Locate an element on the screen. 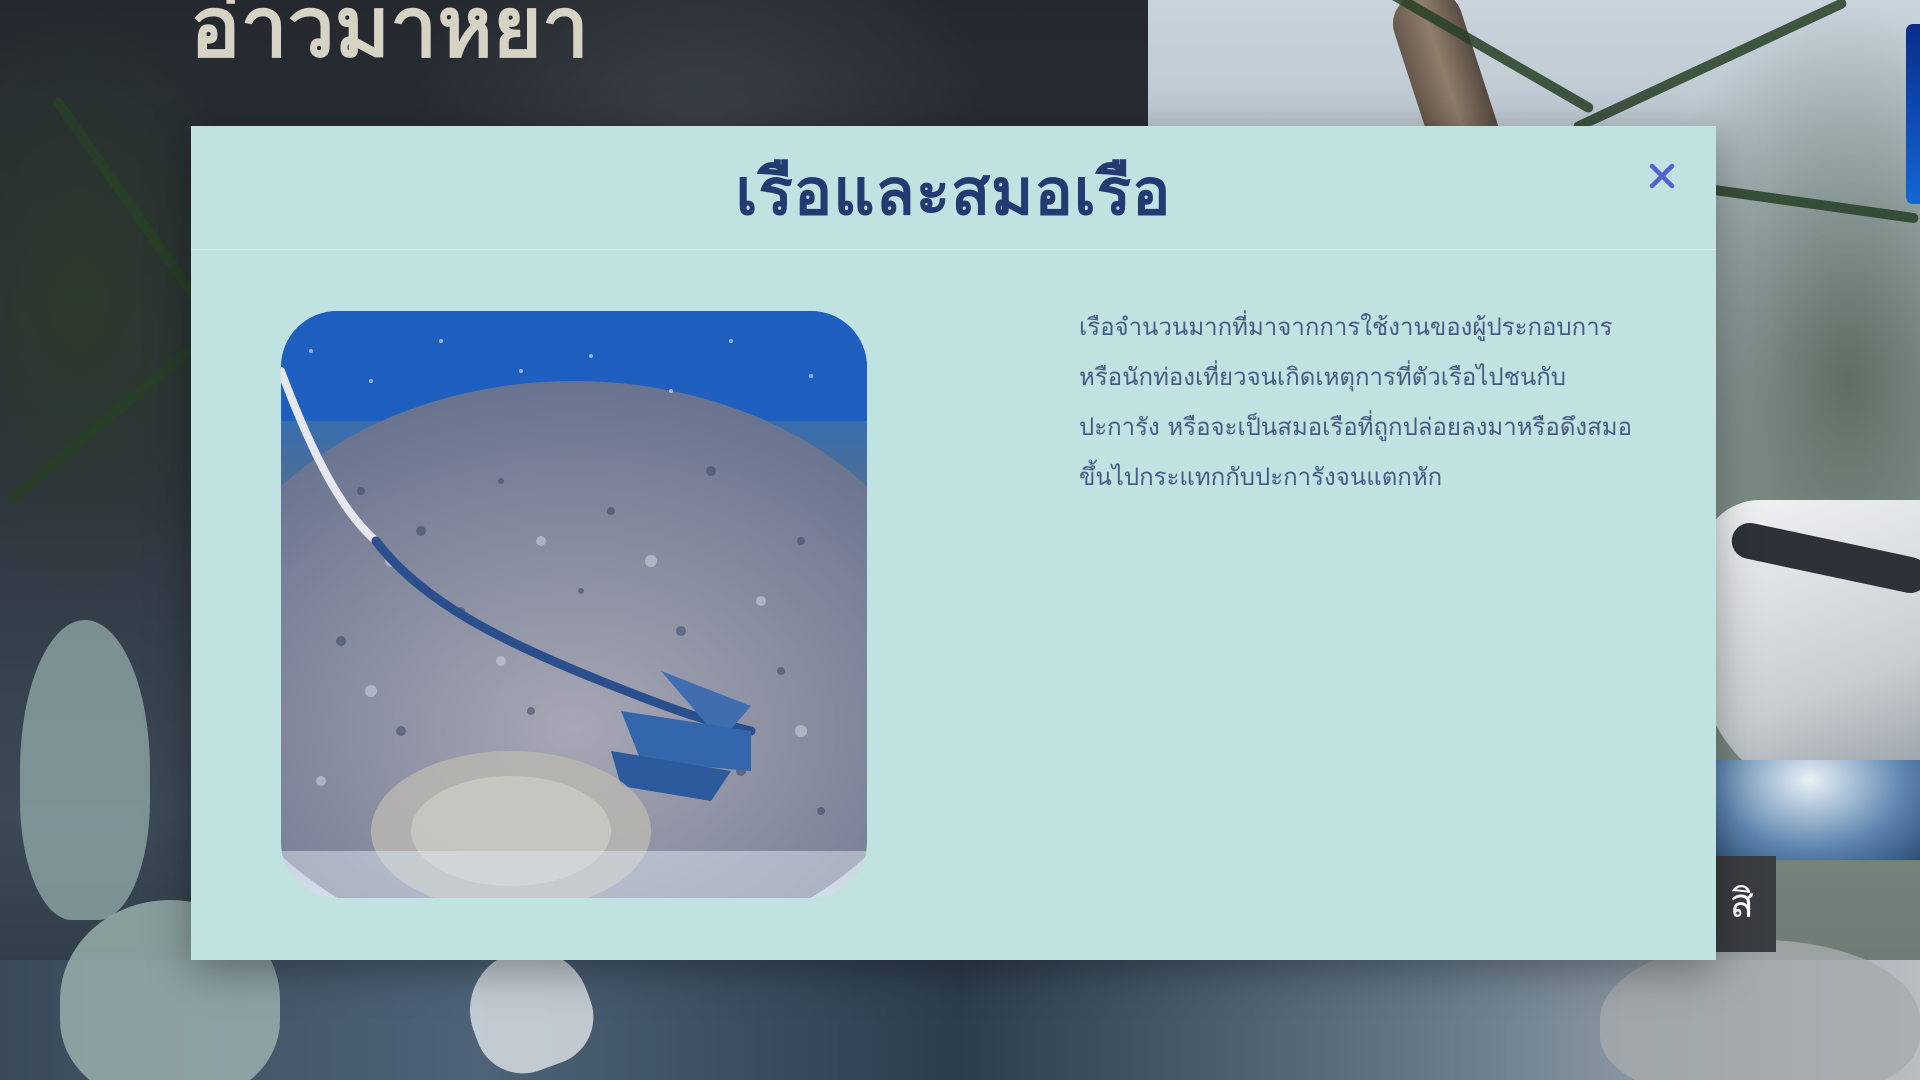 This screenshot has width=1920, height=1080. background-page-title: อ่าวมาหยา is located at coordinates (390, 38).